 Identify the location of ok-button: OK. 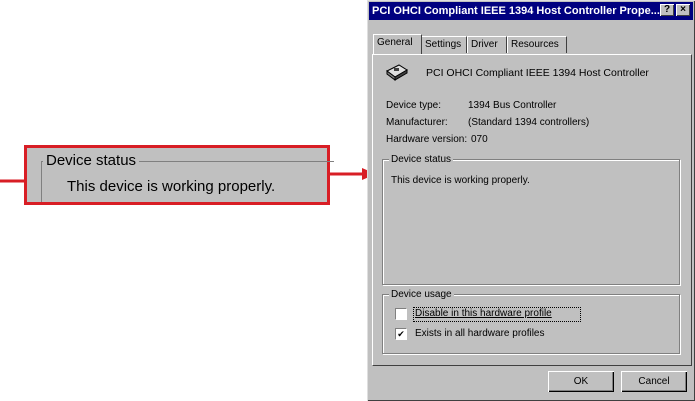
(581, 381).